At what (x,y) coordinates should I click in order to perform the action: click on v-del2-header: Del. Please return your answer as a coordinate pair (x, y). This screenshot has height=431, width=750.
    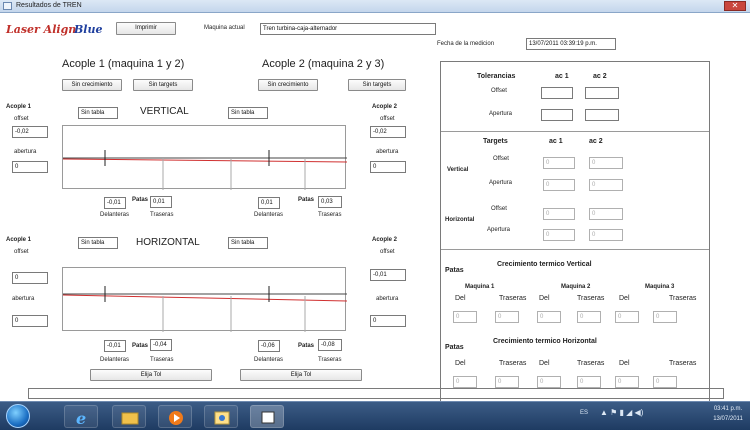
    Looking at the image, I should click on (544, 298).